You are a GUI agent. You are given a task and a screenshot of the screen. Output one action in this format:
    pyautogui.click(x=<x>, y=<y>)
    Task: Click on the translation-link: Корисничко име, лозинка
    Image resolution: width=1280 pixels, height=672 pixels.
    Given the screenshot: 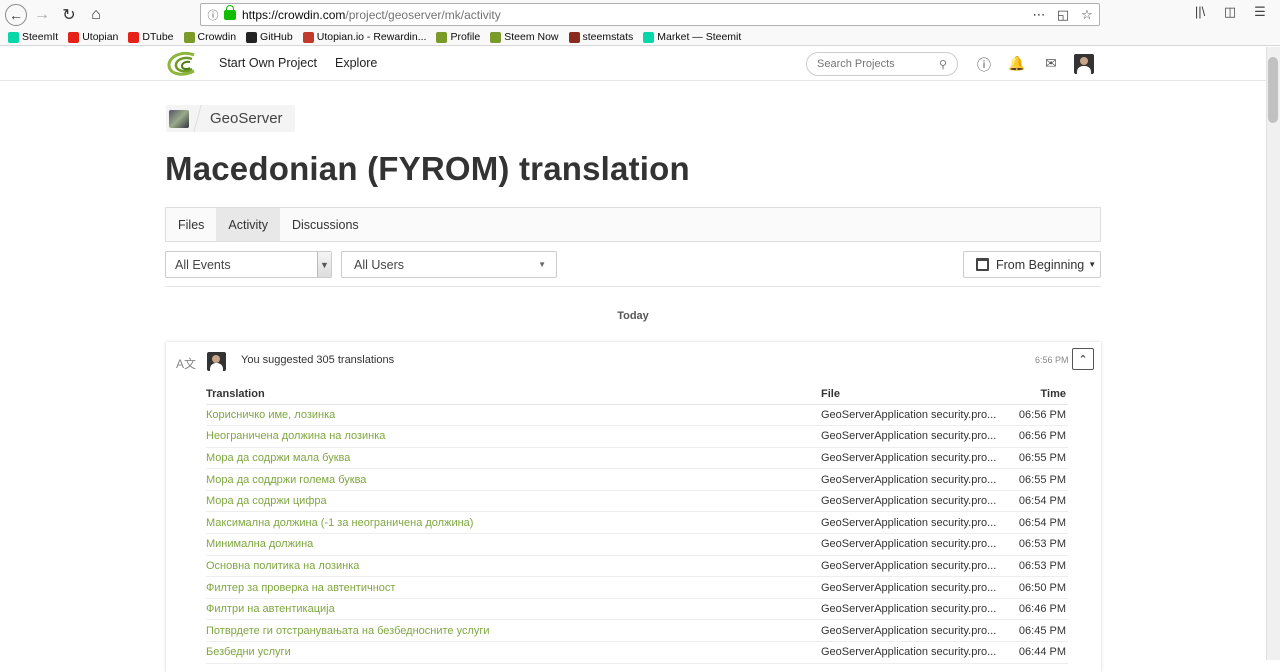 What is the action you would take?
    pyautogui.click(x=513, y=415)
    